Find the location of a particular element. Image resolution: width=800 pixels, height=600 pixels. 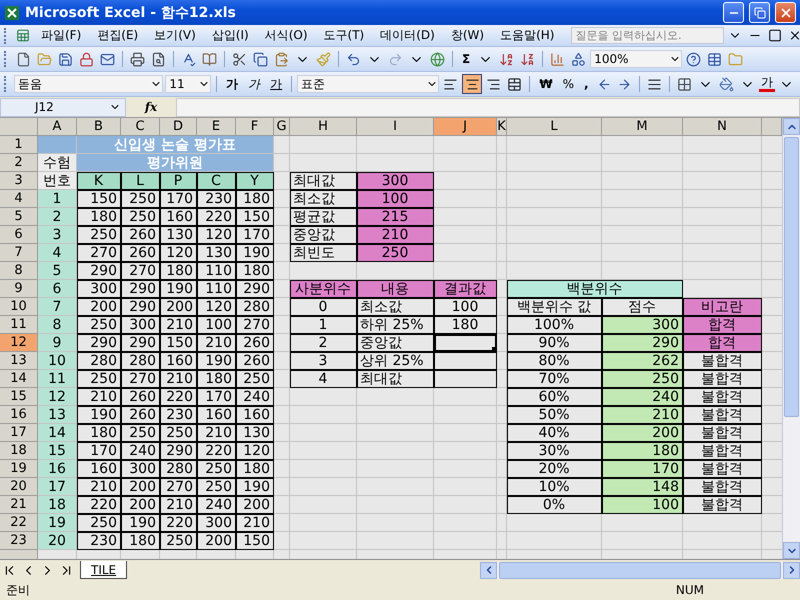

table-cell: 170 is located at coordinates (255, 235).